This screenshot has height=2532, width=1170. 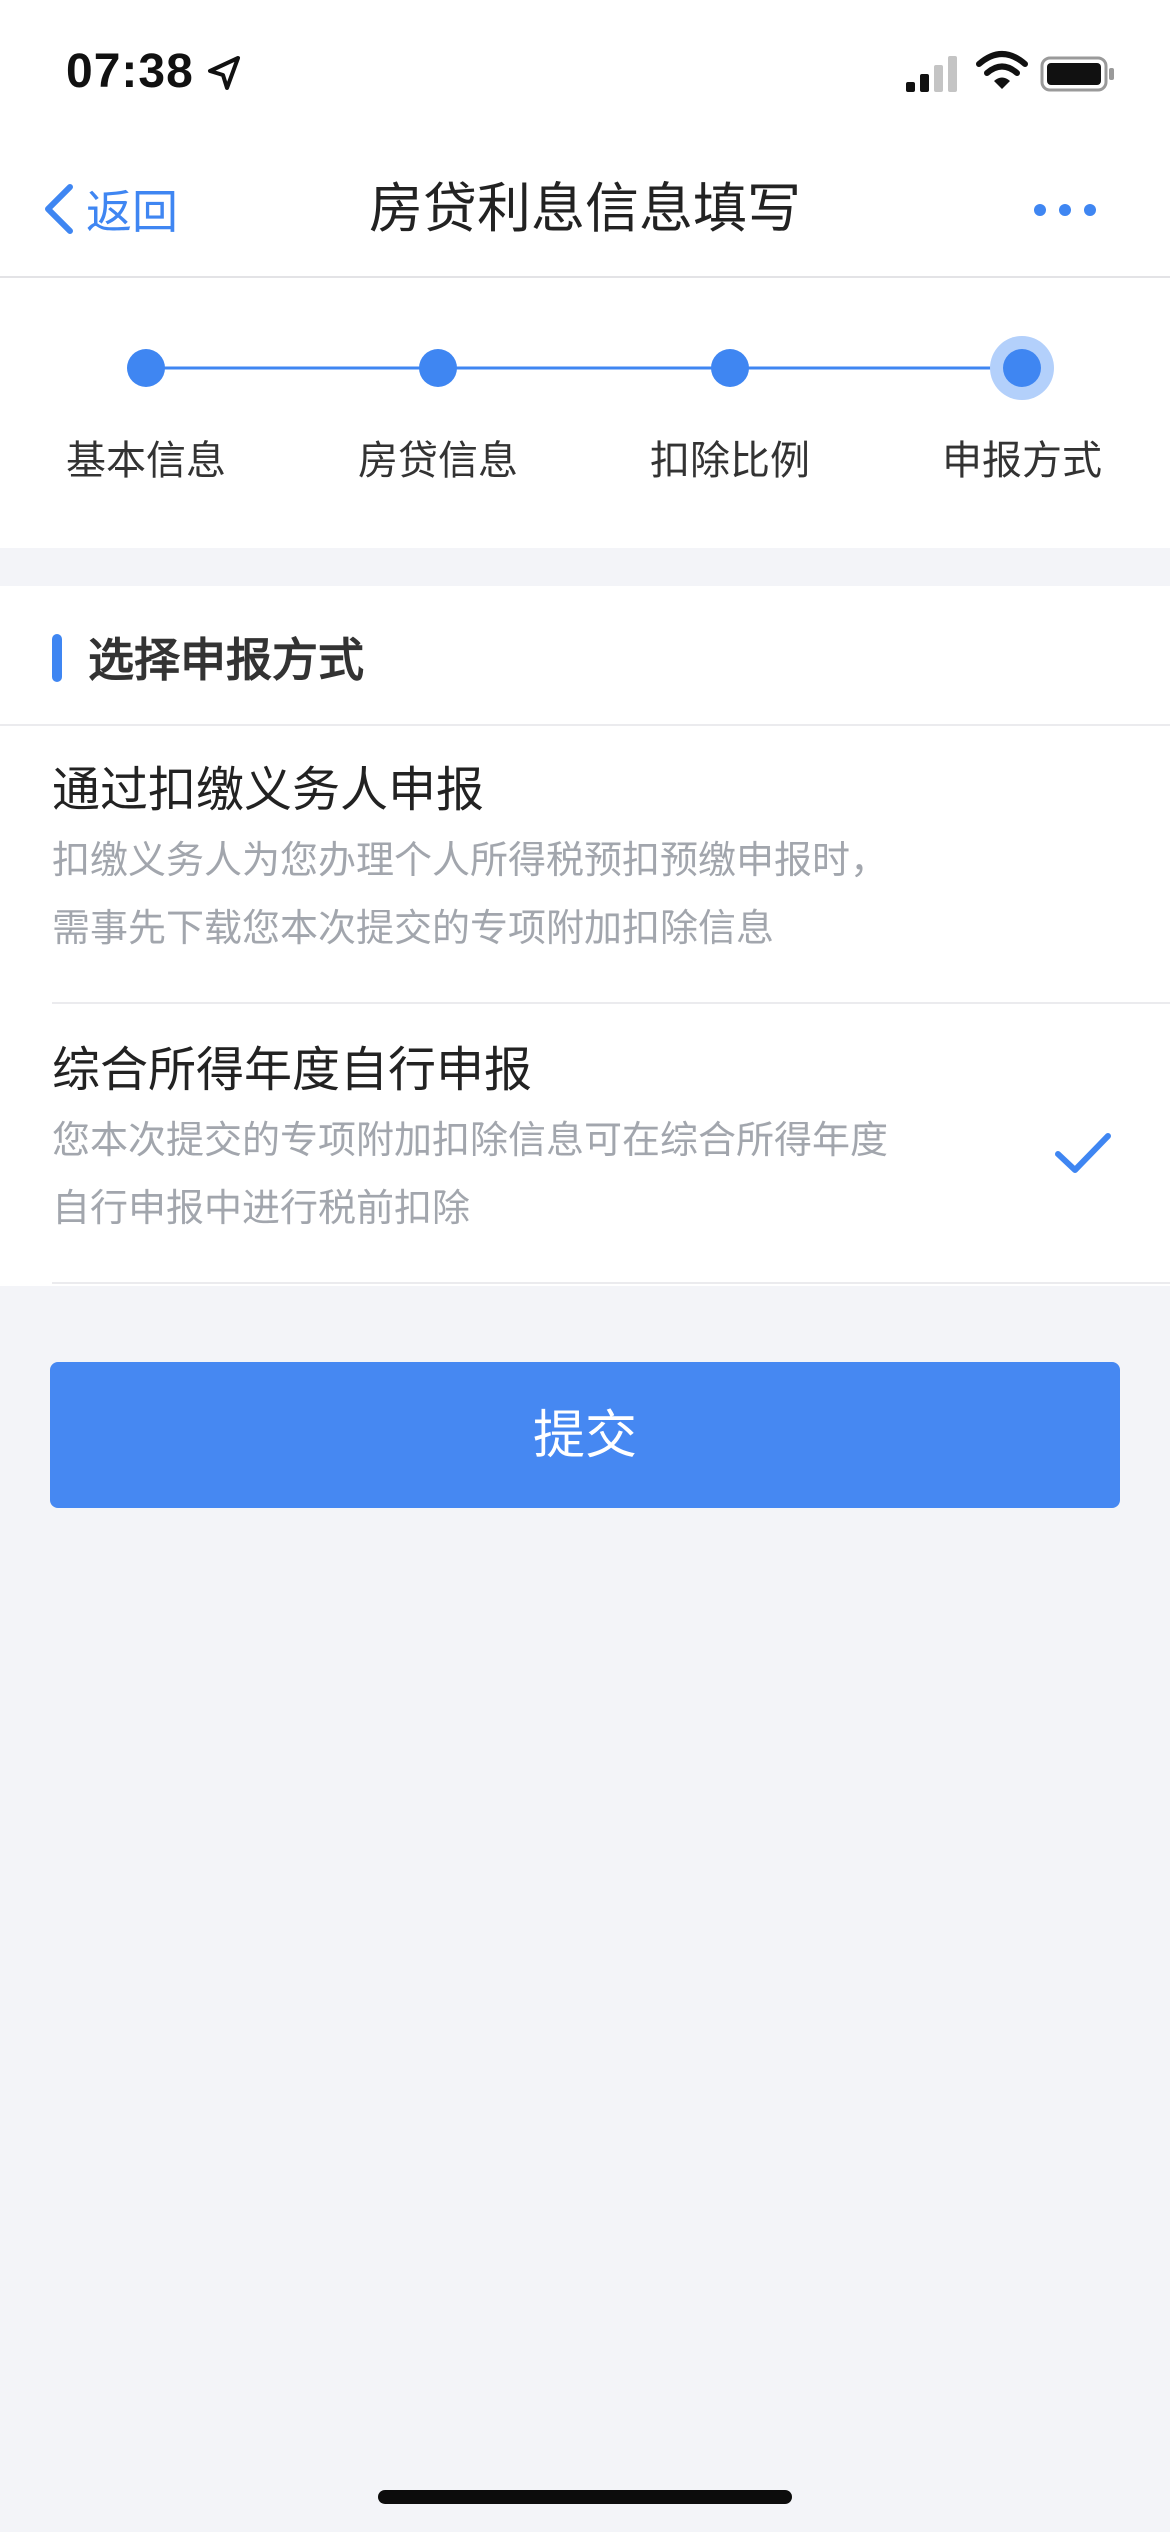 What do you see at coordinates (261, 1208) in the screenshot?
I see `option-description-line: 自行申报中进行税前扣除` at bounding box center [261, 1208].